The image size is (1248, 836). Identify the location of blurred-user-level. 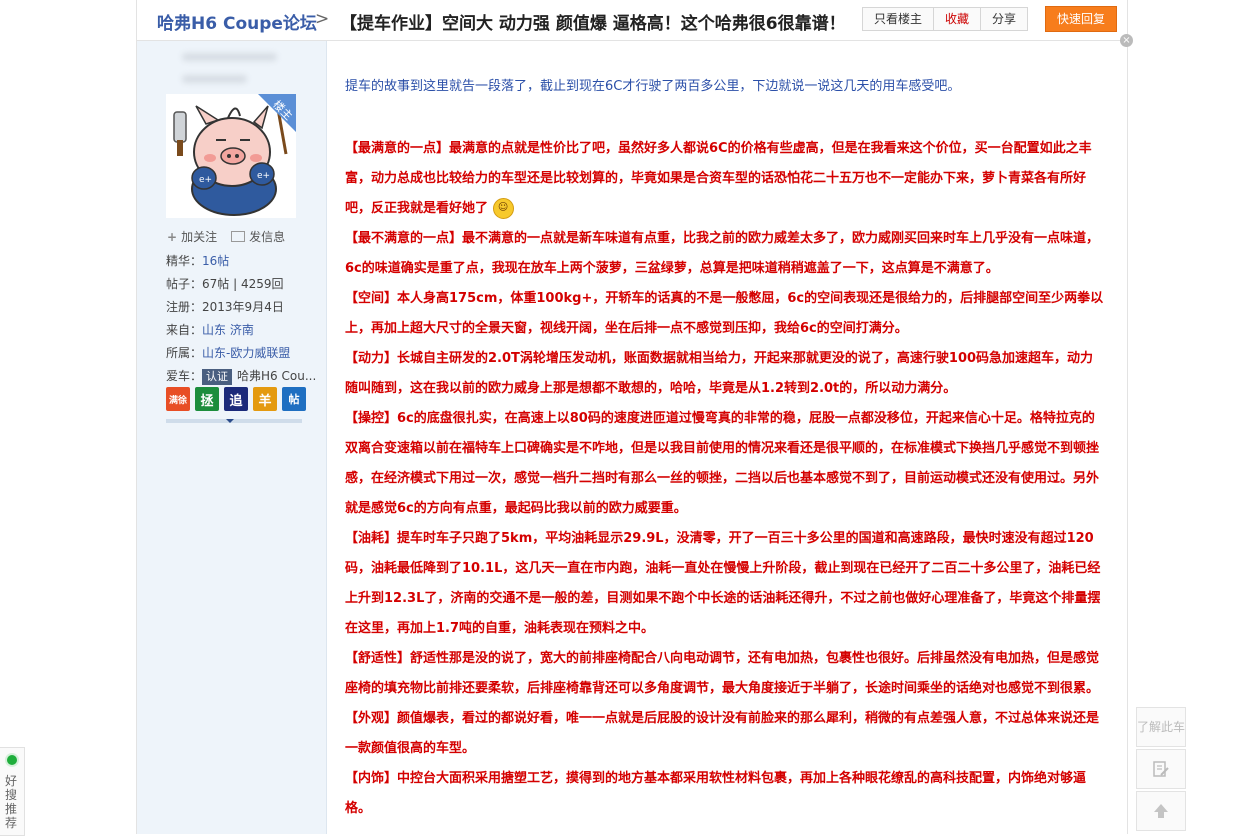
(214, 79).